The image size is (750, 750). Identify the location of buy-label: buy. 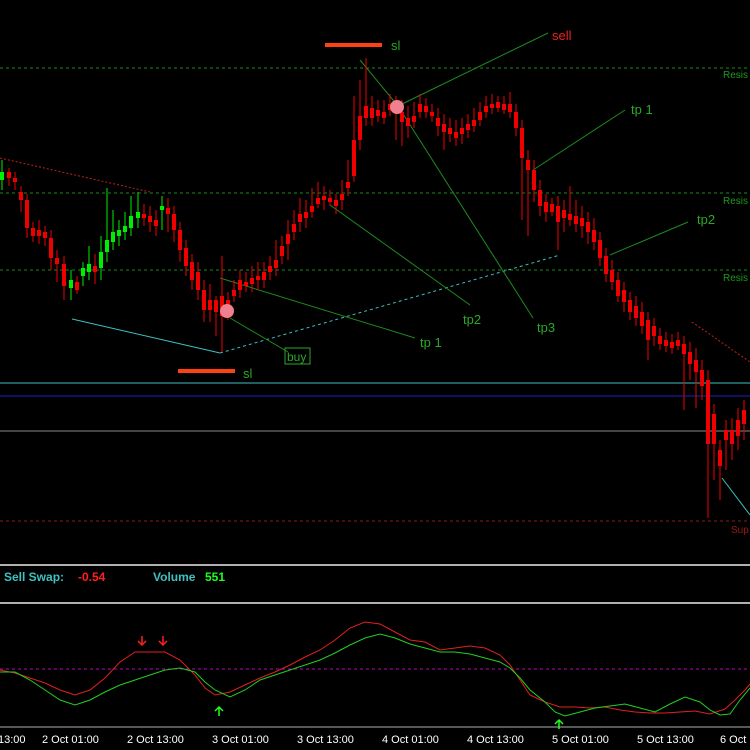
(296, 357).